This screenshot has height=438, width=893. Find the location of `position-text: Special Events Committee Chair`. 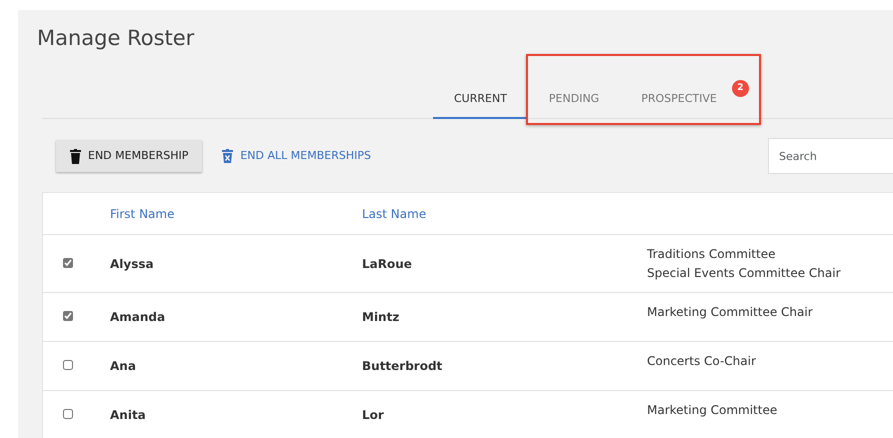

position-text: Special Events Committee Chair is located at coordinates (744, 273).